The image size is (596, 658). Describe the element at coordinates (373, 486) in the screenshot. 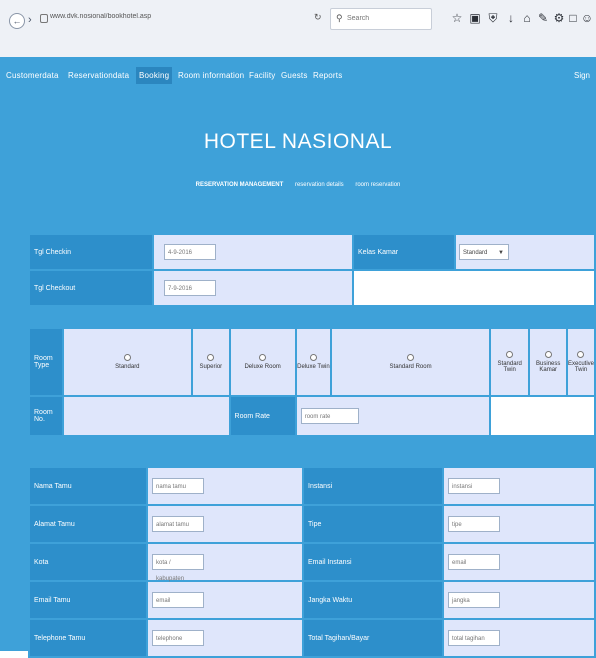

I see `guest-label: Instansi` at that location.